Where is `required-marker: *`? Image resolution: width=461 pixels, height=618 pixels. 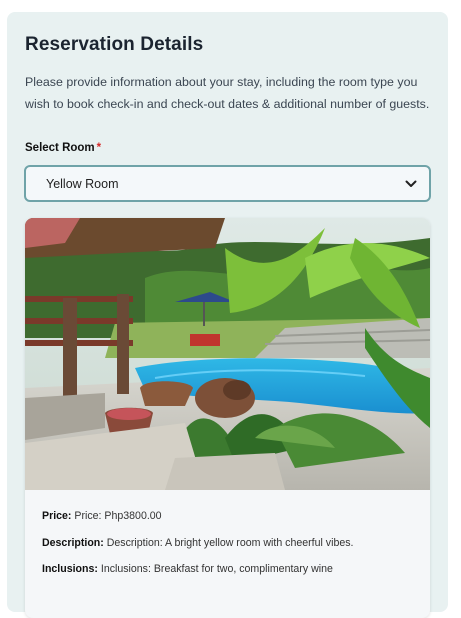
required-marker: * is located at coordinates (99, 148).